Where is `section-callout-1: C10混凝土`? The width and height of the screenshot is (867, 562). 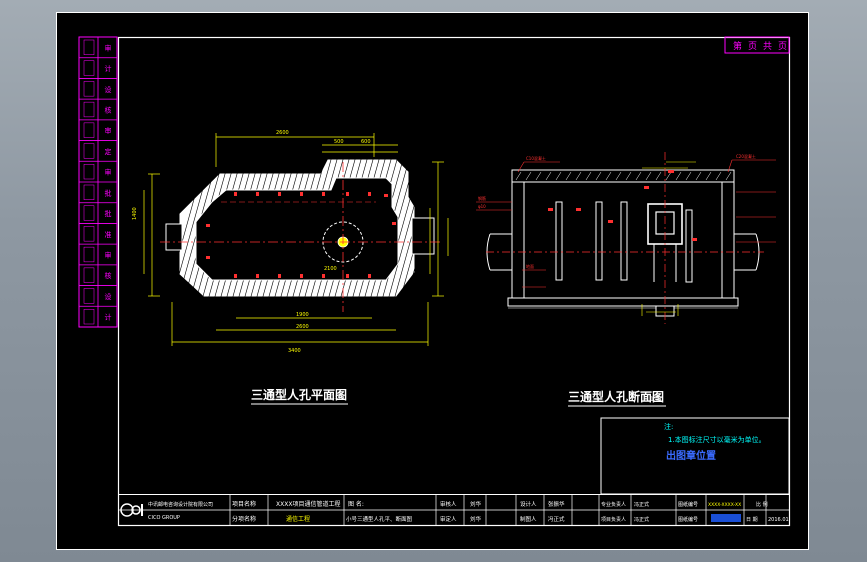
section-callout-1: C10混凝土 is located at coordinates (536, 158).